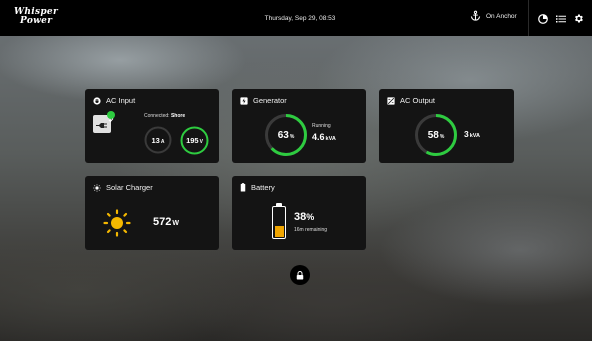  I want to click on battery-remaining: 16m remaining, so click(311, 230).